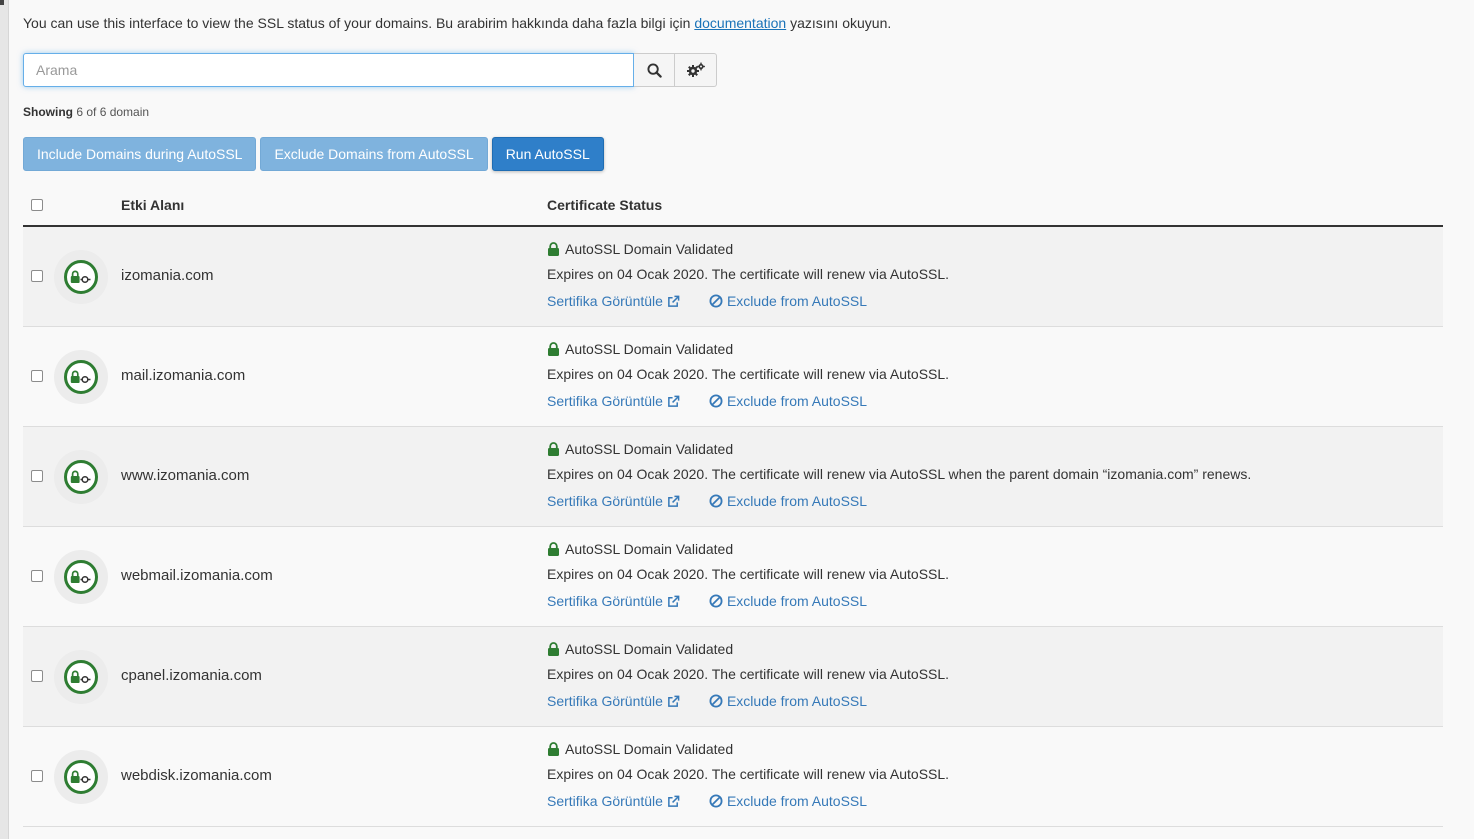 The height and width of the screenshot is (839, 1474). I want to click on left-edge-bar, so click(4, 419).